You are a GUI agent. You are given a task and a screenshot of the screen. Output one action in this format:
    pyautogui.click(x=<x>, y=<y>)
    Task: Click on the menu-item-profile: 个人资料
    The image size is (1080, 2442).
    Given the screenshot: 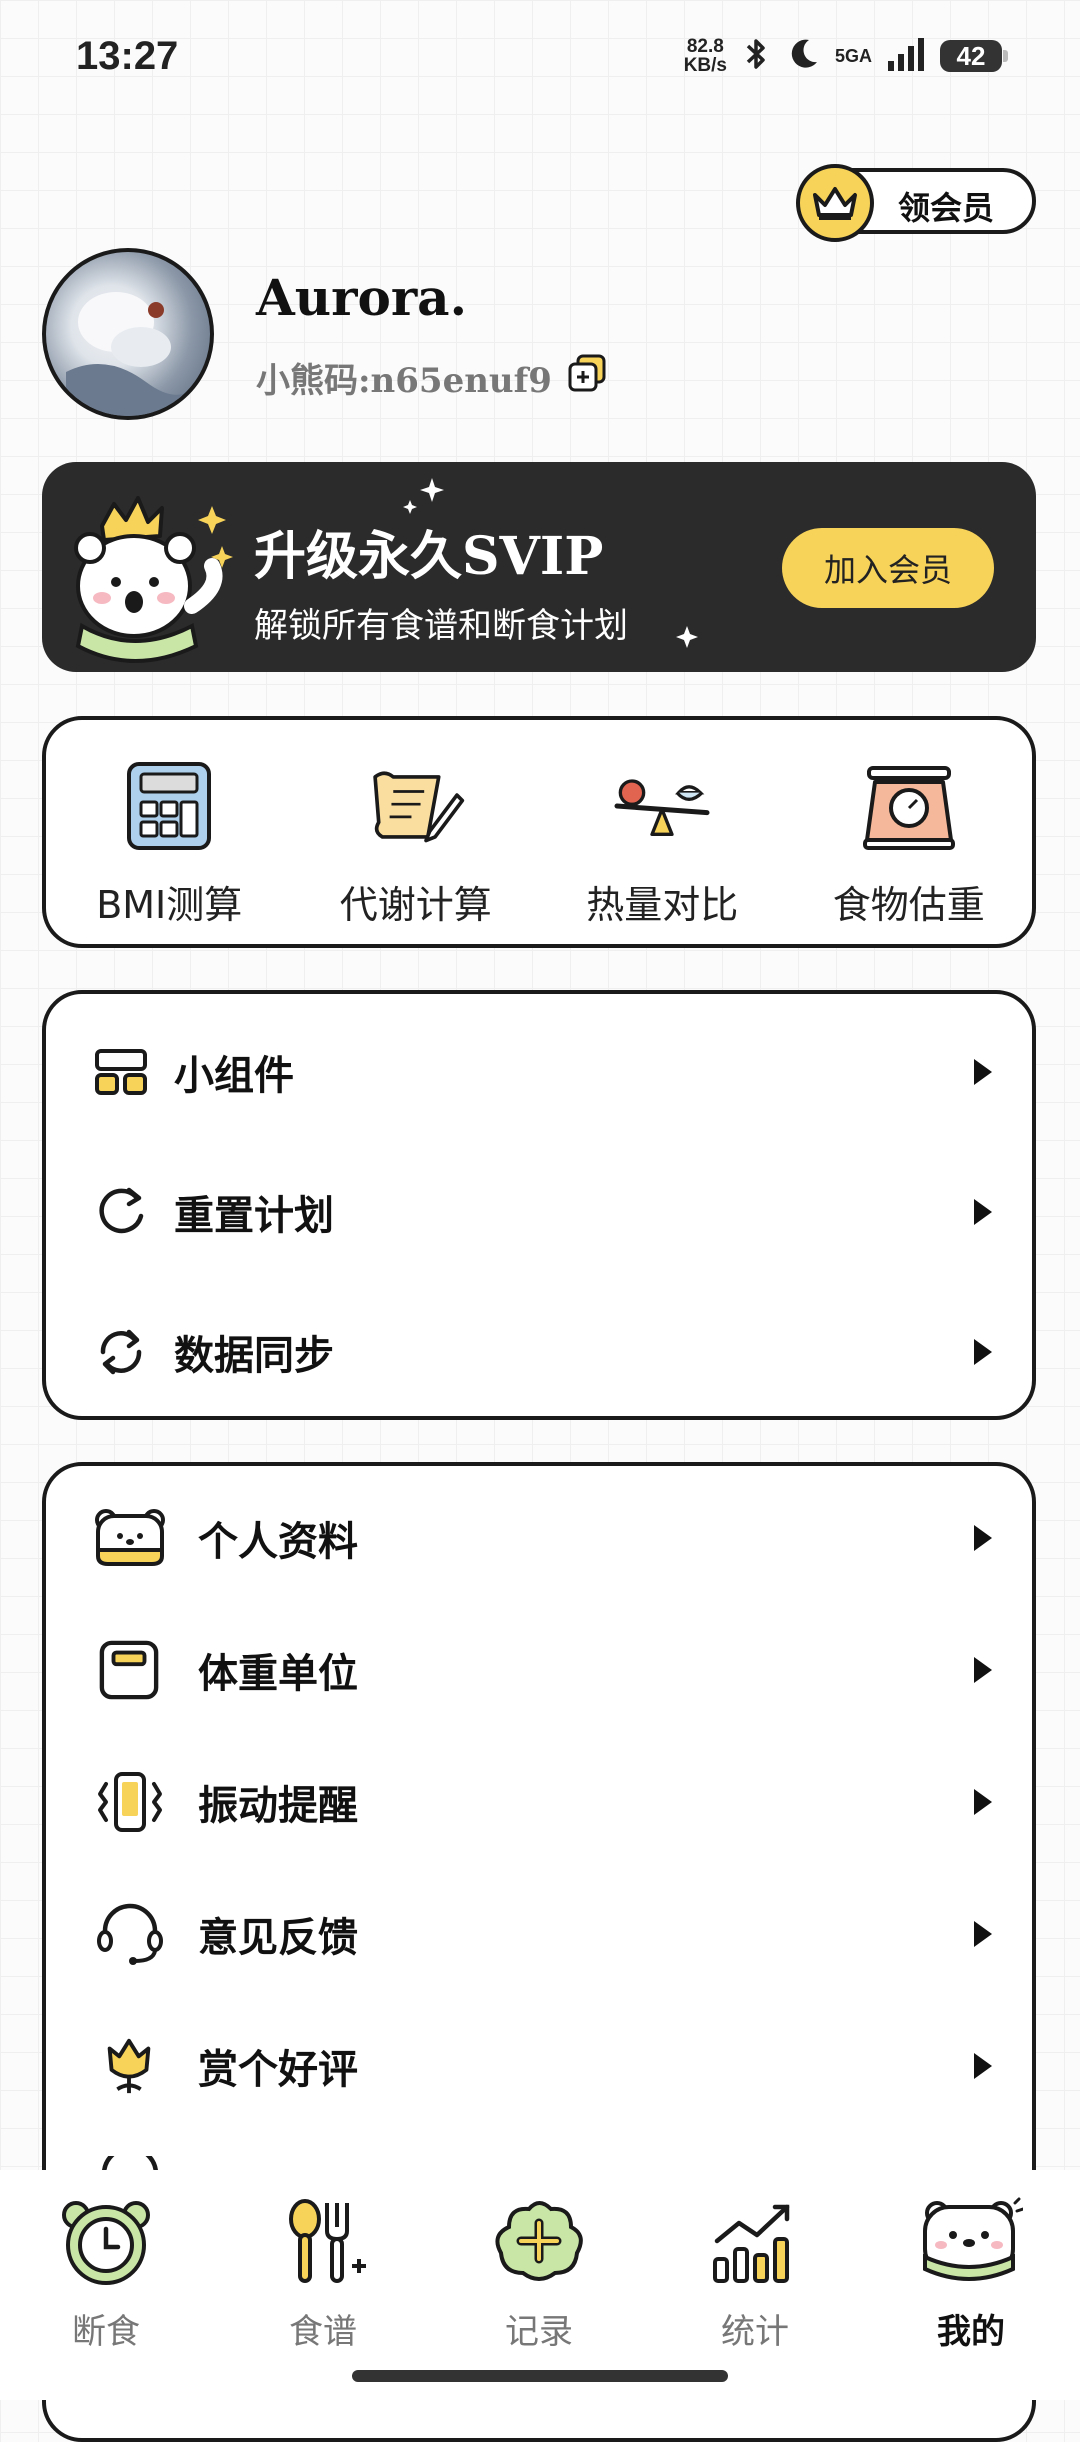 What is the action you would take?
    pyautogui.click(x=539, y=1538)
    